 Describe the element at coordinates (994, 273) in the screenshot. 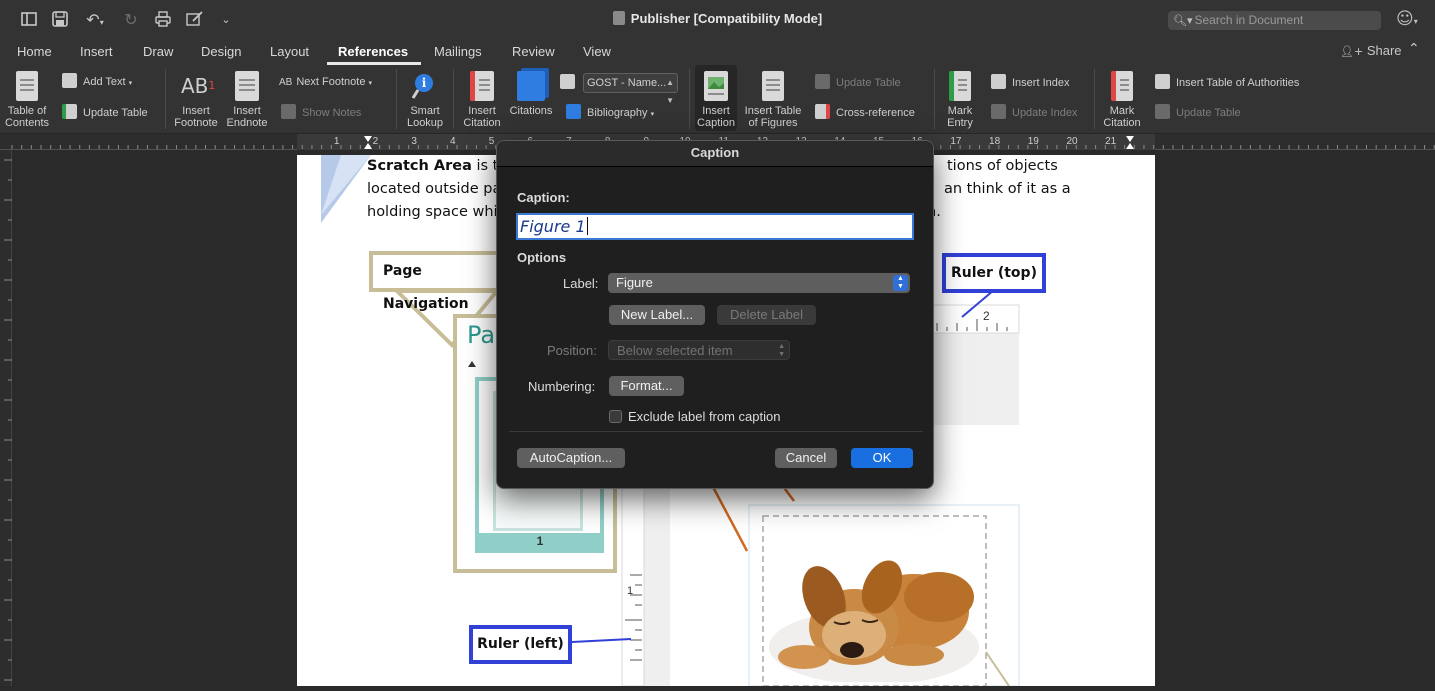

I see `callout-ruler-top: Ruler (top)` at that location.